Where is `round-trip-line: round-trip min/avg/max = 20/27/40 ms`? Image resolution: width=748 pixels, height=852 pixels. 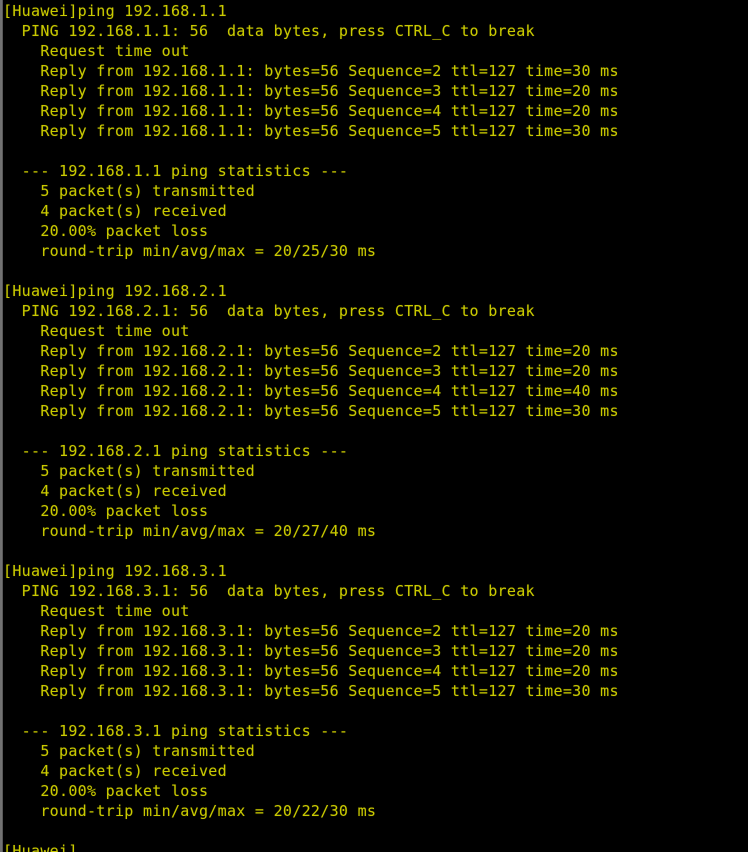
round-trip-line: round-trip min/avg/max = 20/27/40 ms is located at coordinates (190, 531).